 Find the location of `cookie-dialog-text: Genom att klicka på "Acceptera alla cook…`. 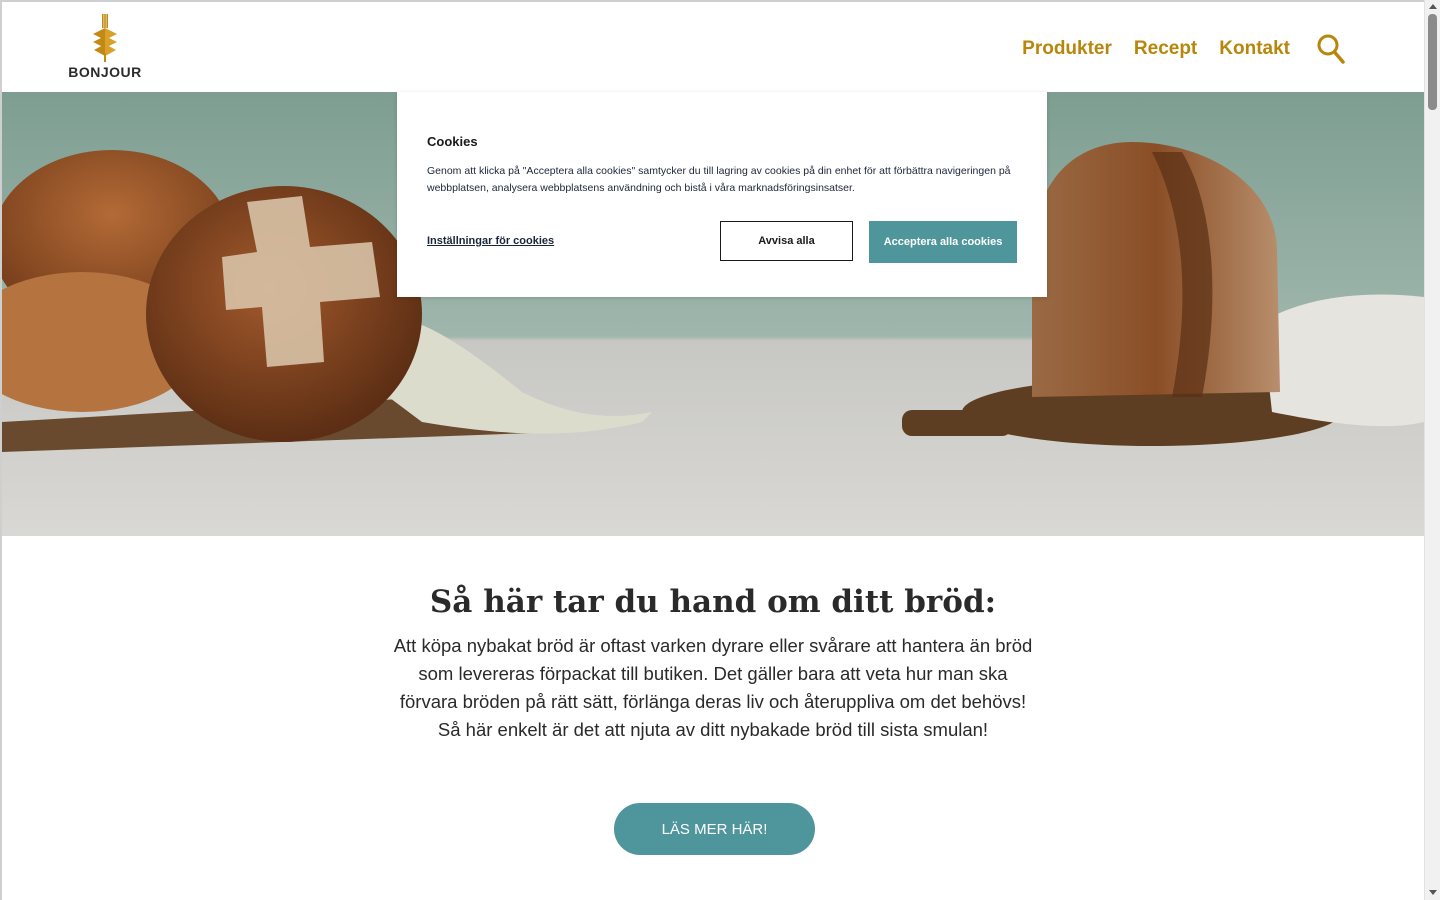

cookie-dialog-text: Genom att klicka på "Acceptera alla cook… is located at coordinates (719, 179).